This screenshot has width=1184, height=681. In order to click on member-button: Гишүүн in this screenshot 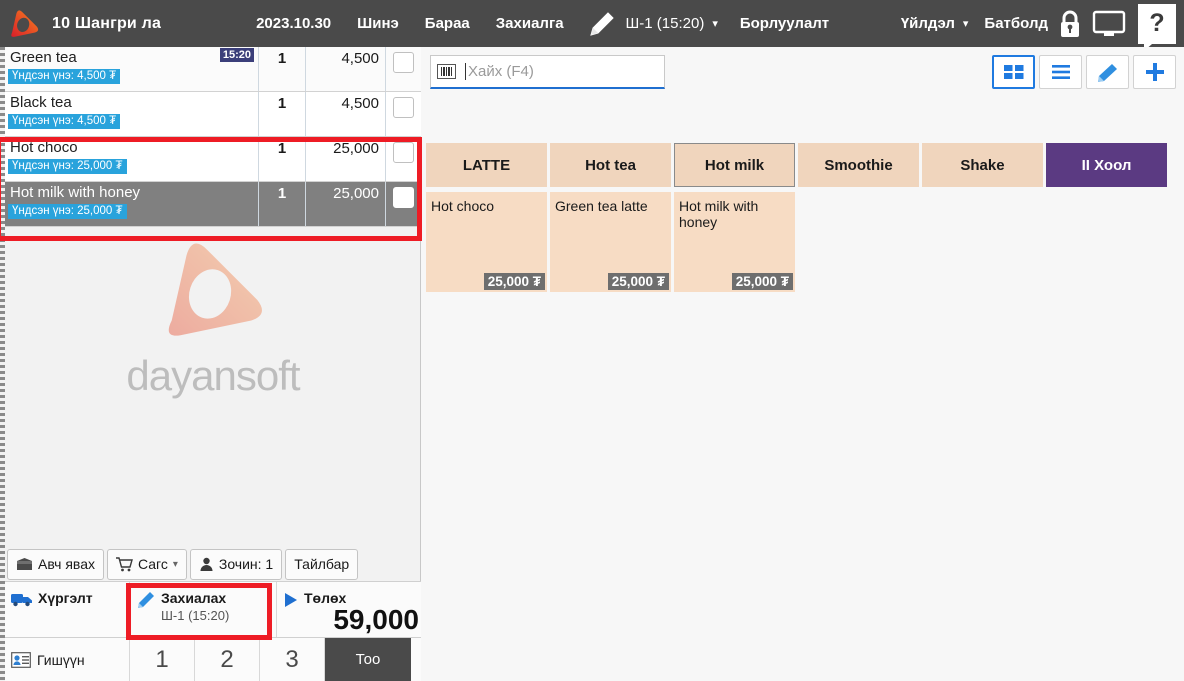, I will do `click(67, 659)`.